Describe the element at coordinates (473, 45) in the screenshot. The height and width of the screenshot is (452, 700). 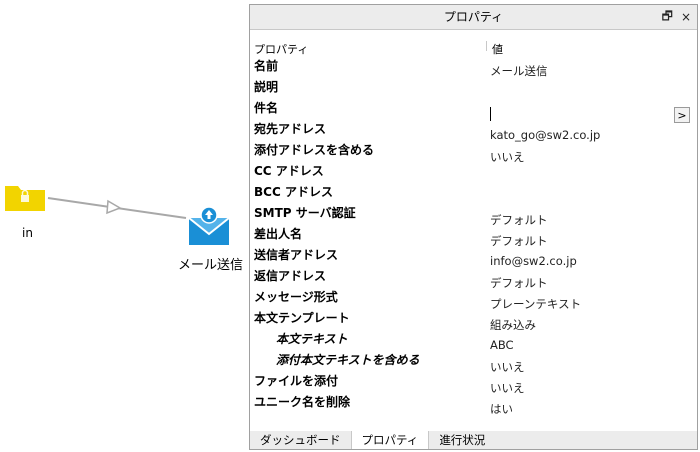
I see `grid-header: プロパティ 値` at that location.